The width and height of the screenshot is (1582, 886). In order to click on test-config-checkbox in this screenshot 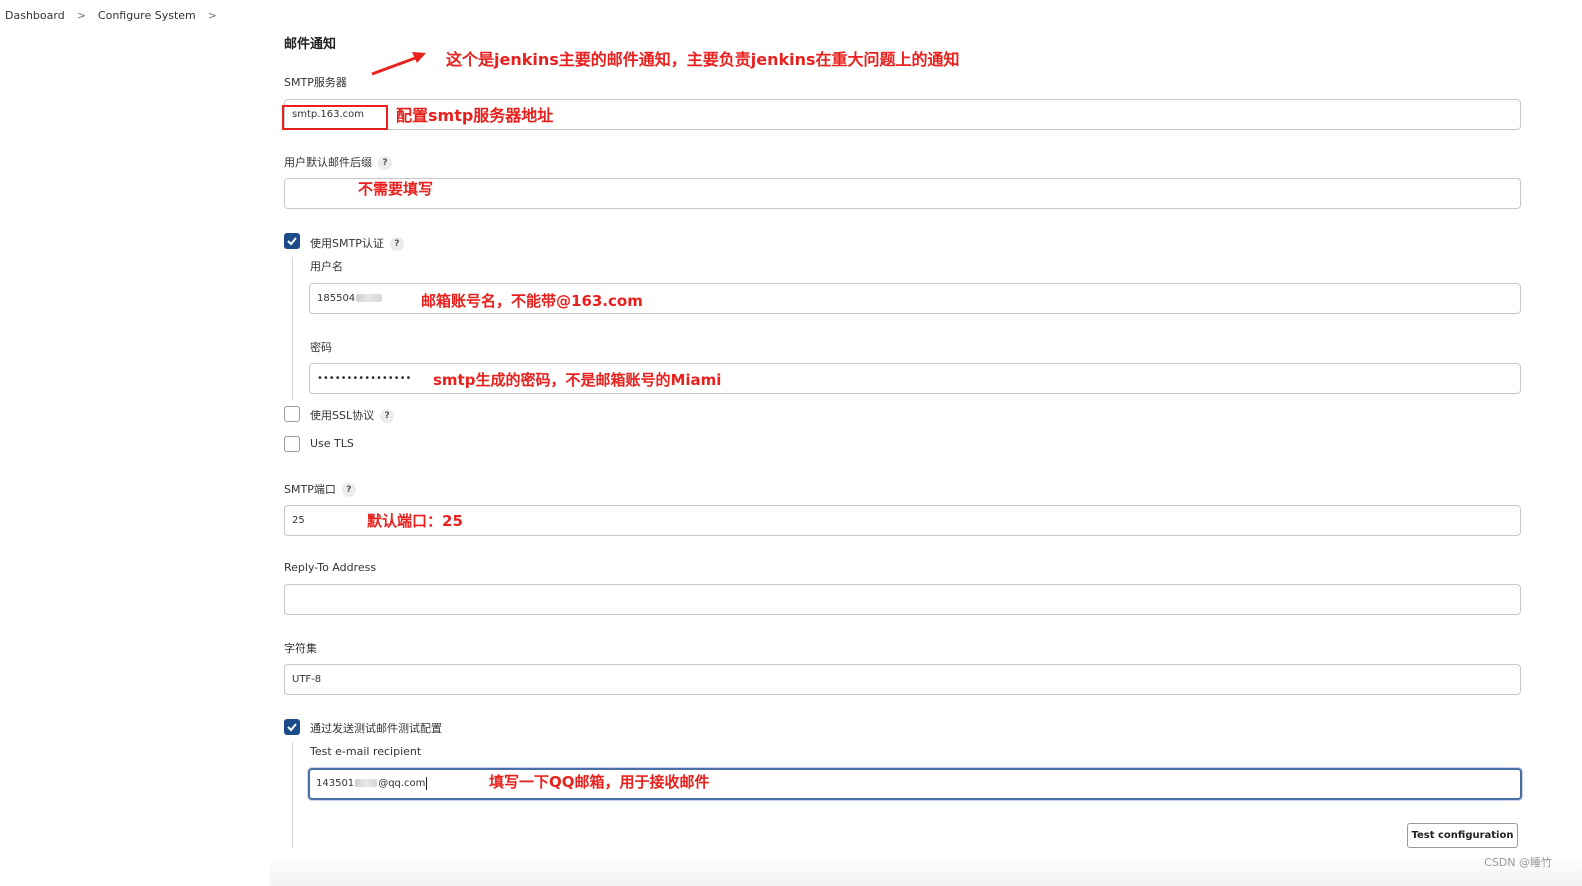, I will do `click(292, 727)`.